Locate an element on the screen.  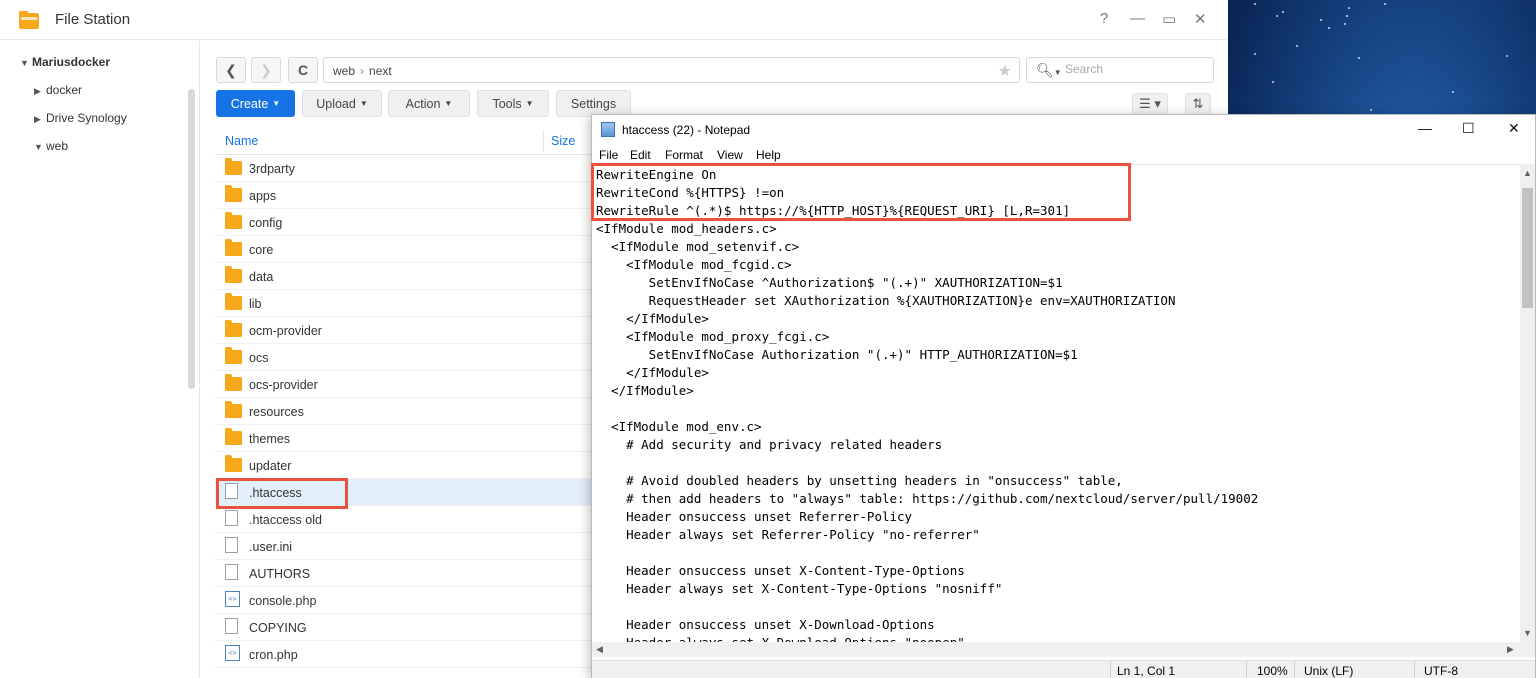
file-row: config is located at coordinates (405, 222).